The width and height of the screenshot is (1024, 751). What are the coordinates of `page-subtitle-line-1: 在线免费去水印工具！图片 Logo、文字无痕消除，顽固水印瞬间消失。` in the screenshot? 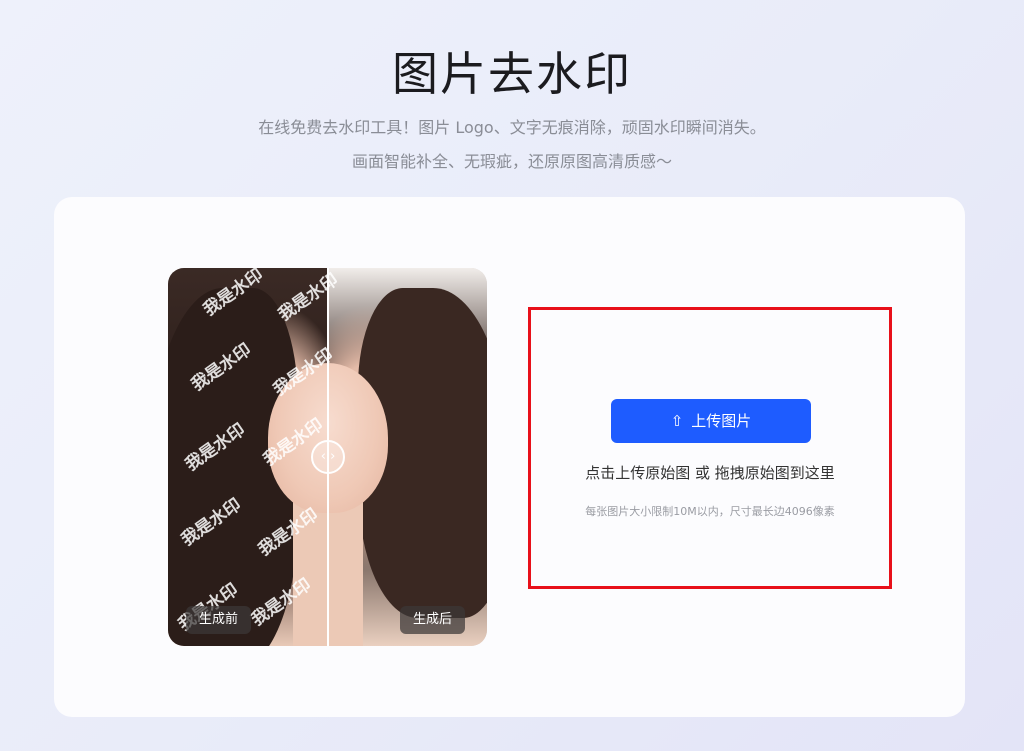 It's located at (512, 127).